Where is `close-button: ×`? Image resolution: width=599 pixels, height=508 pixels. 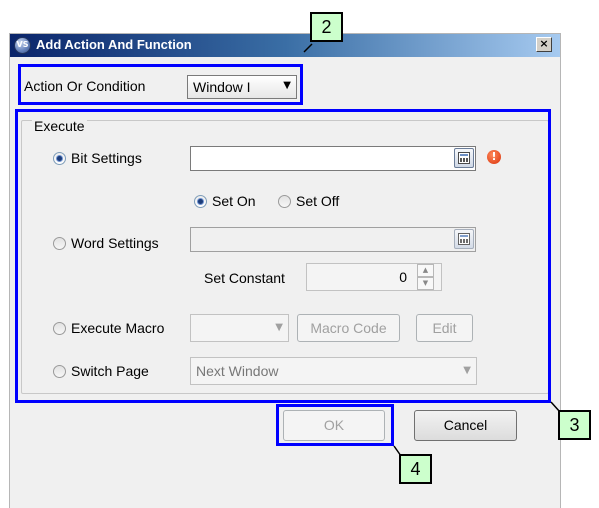
close-button: × is located at coordinates (544, 44).